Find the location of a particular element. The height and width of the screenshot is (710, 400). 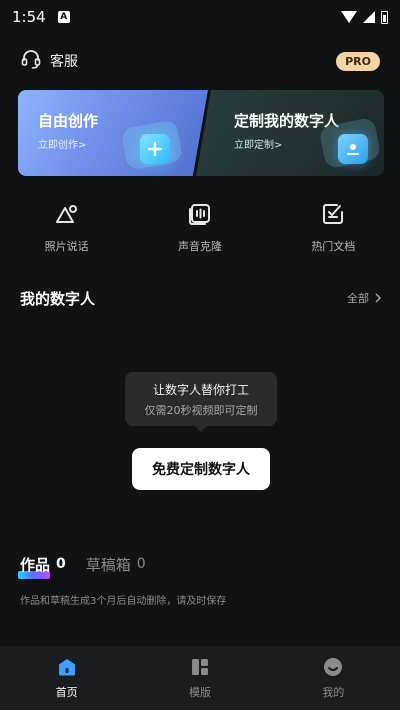

creation-cards: 自由创作 立即创作> 定制我的数字人 立即定制> is located at coordinates (201, 133).